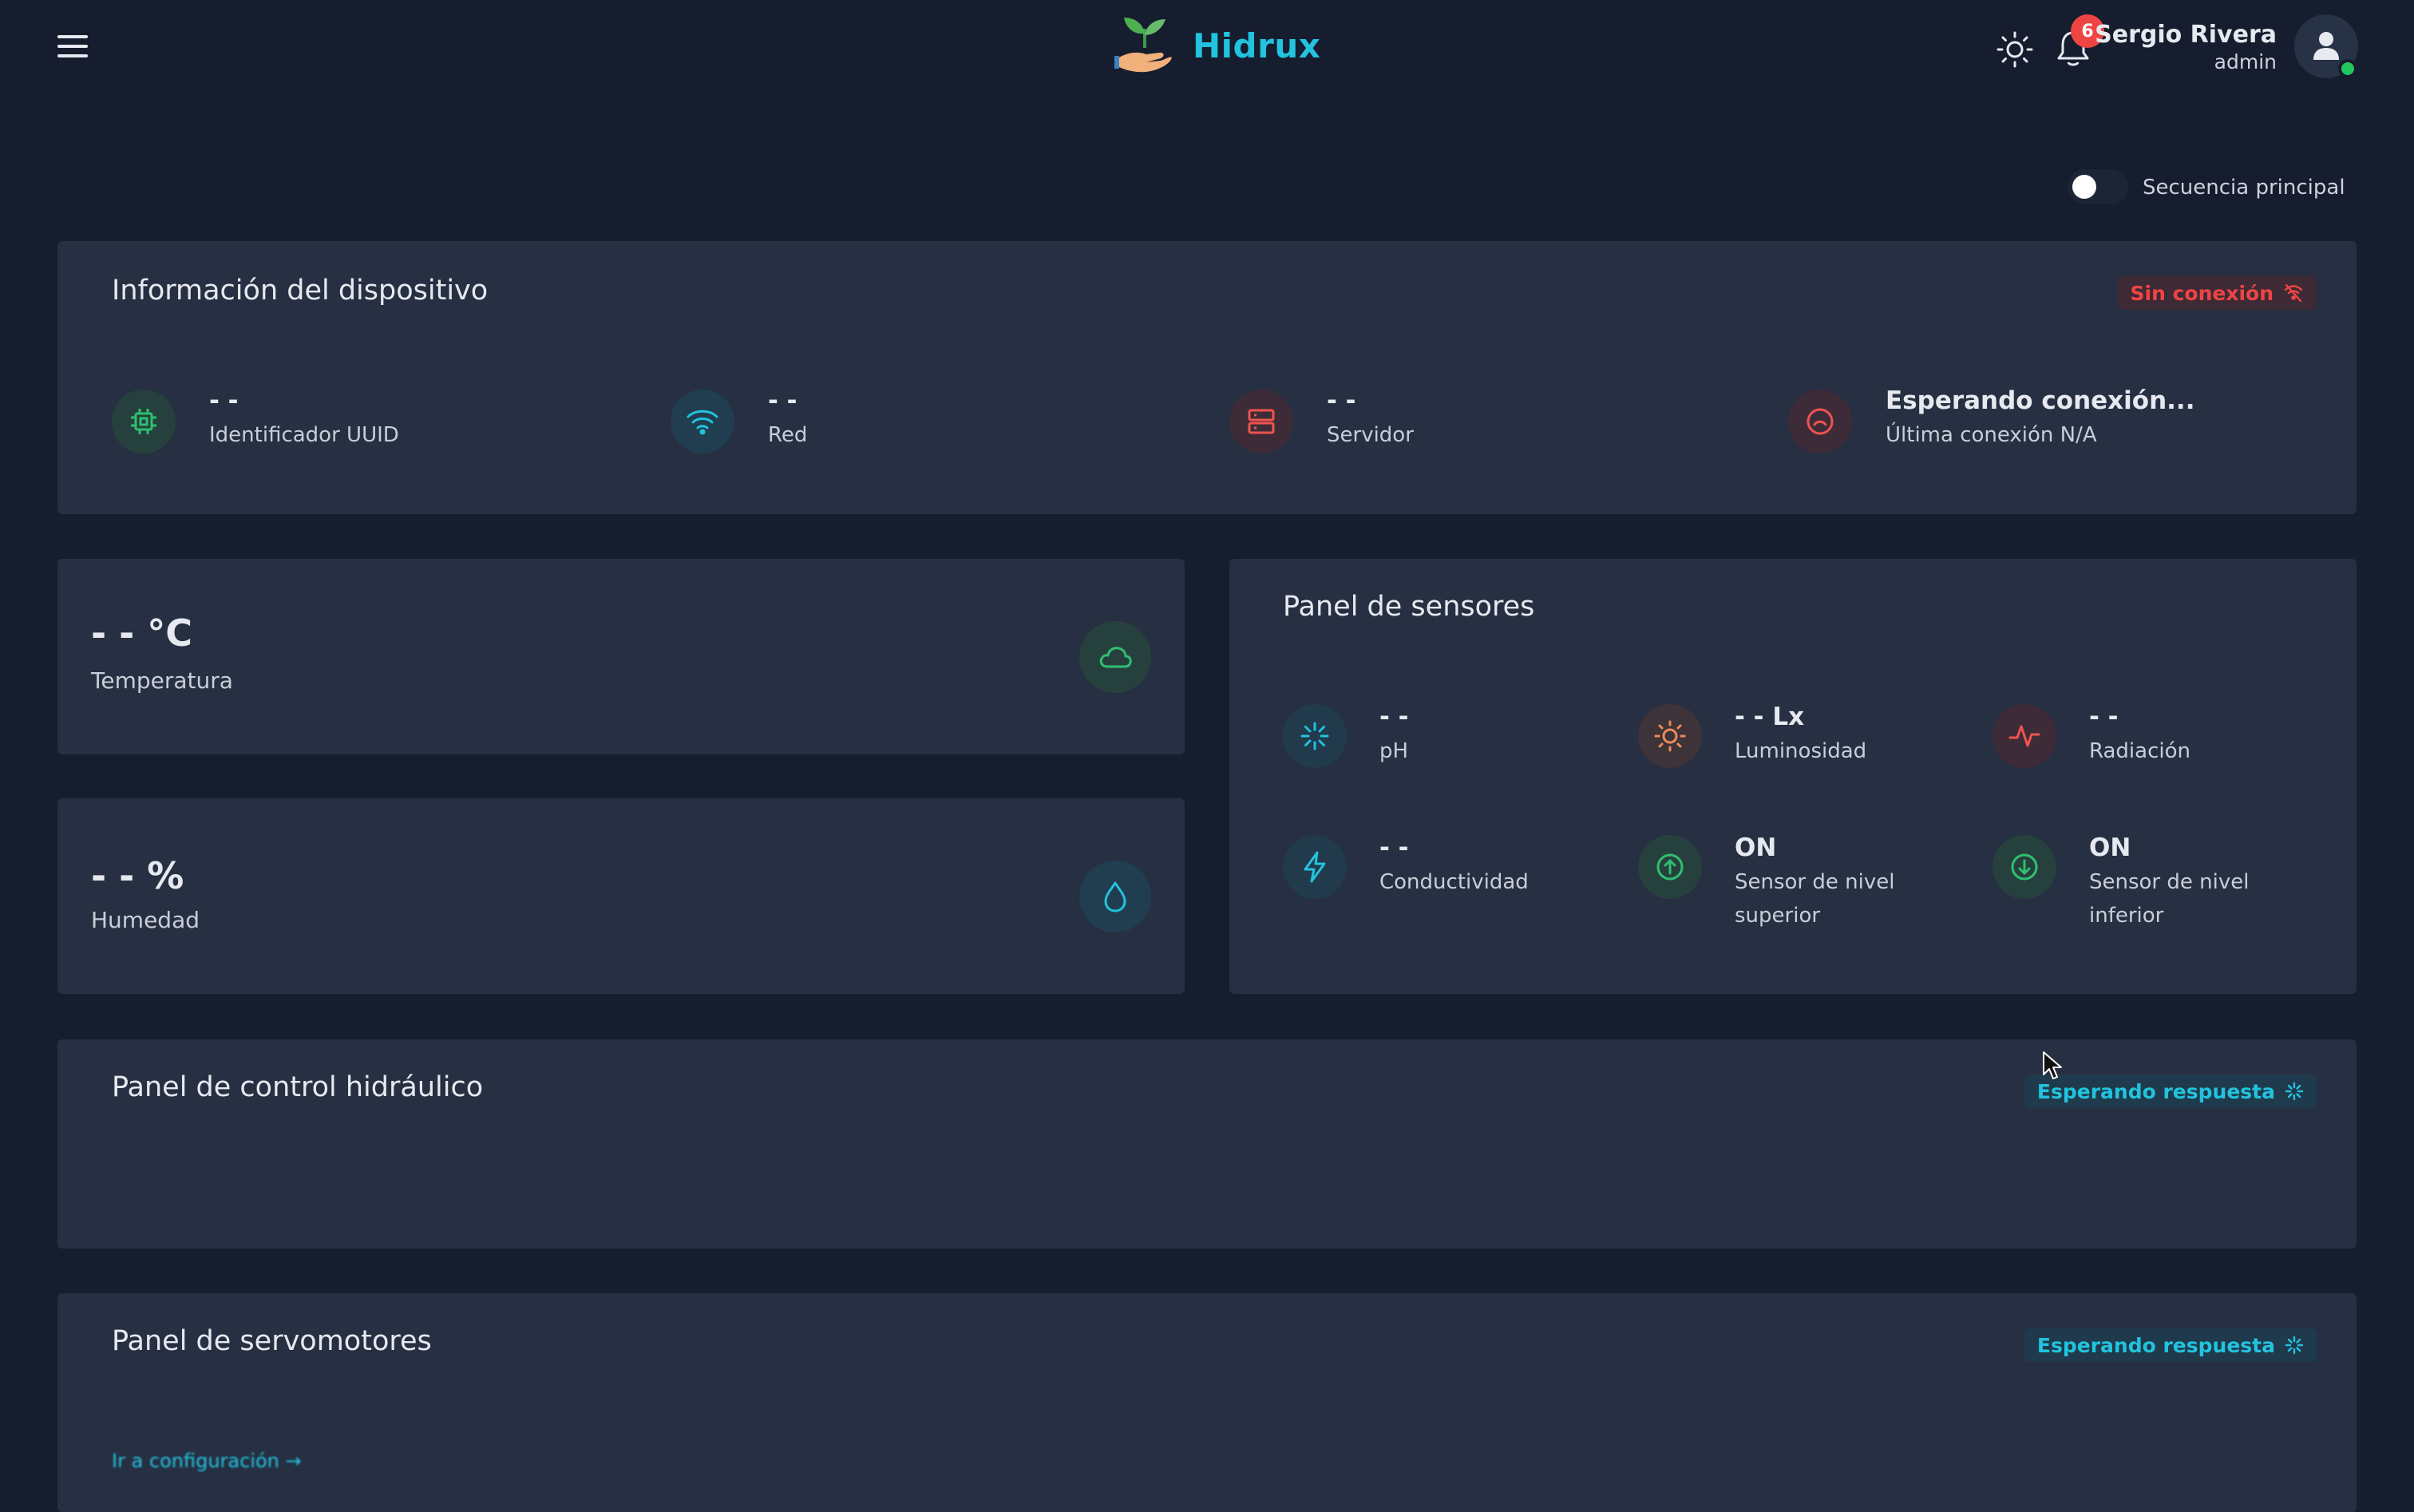 This screenshot has width=2414, height=1512. What do you see at coordinates (300, 291) in the screenshot?
I see `device-info-title: Información del dispositivo` at bounding box center [300, 291].